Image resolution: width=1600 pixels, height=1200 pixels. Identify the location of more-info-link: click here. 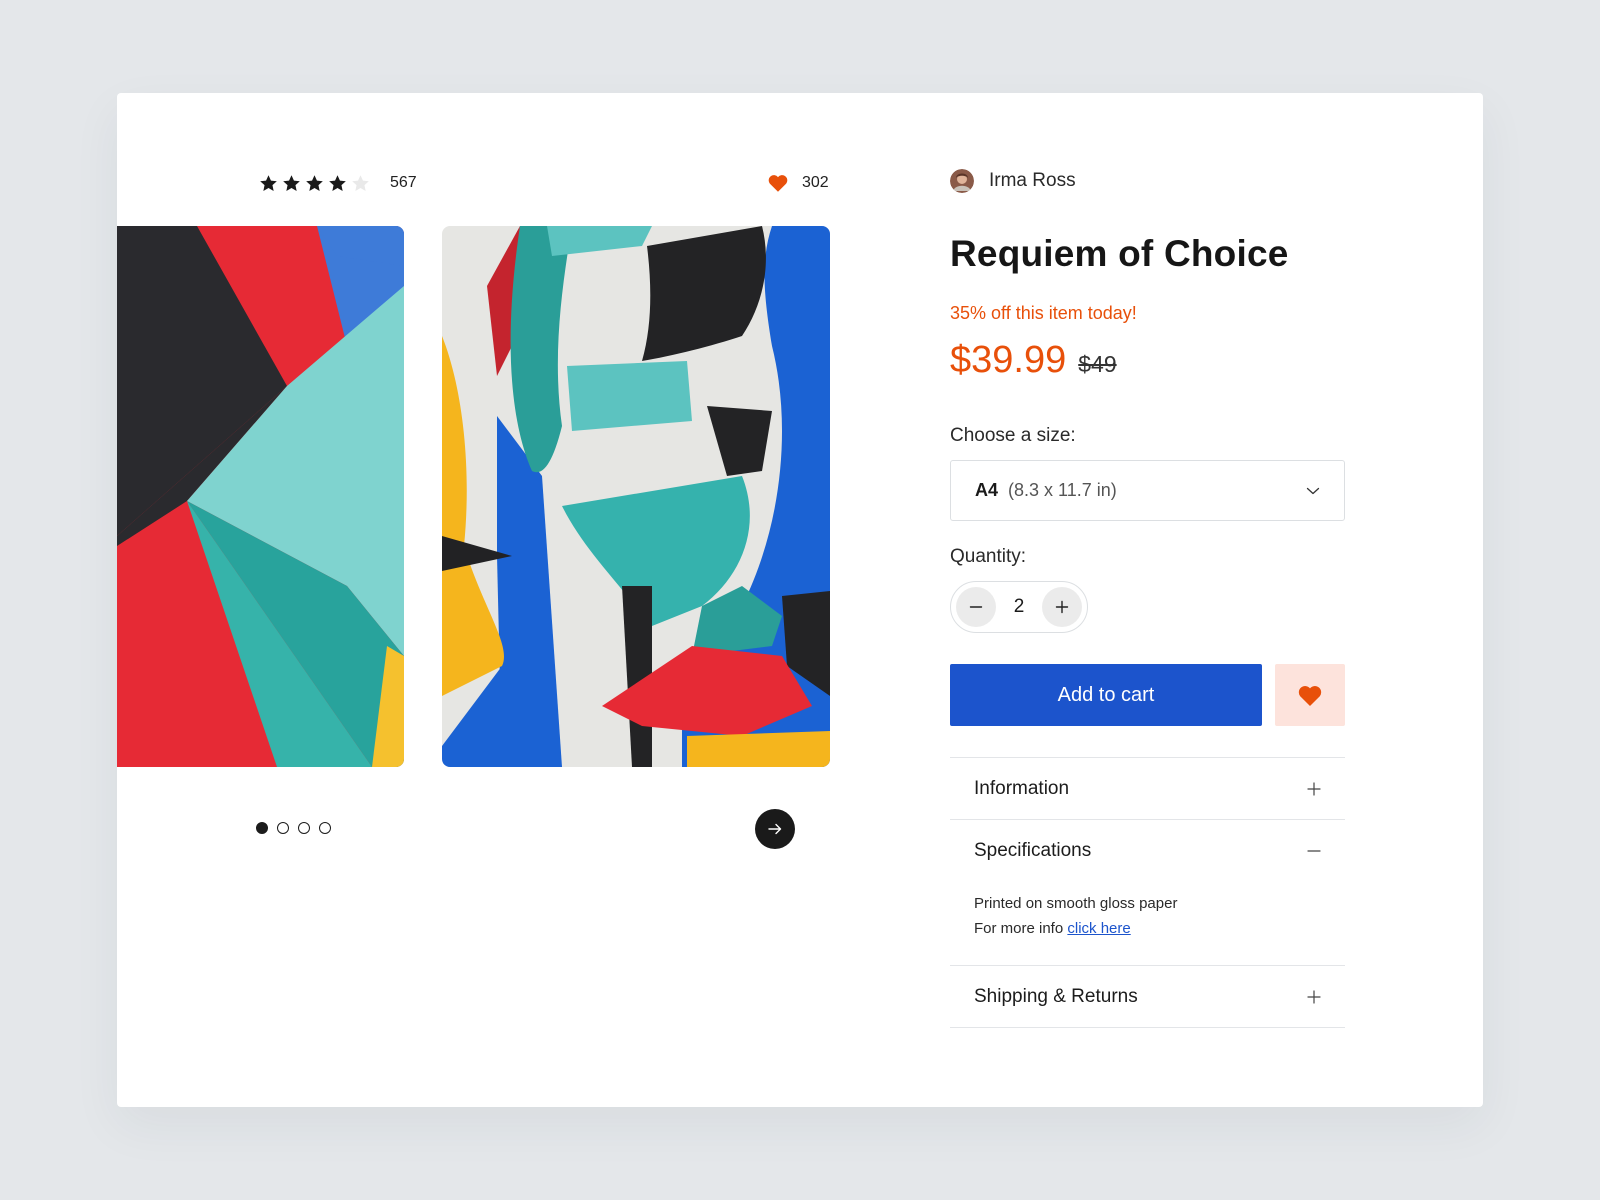
(1098, 928).